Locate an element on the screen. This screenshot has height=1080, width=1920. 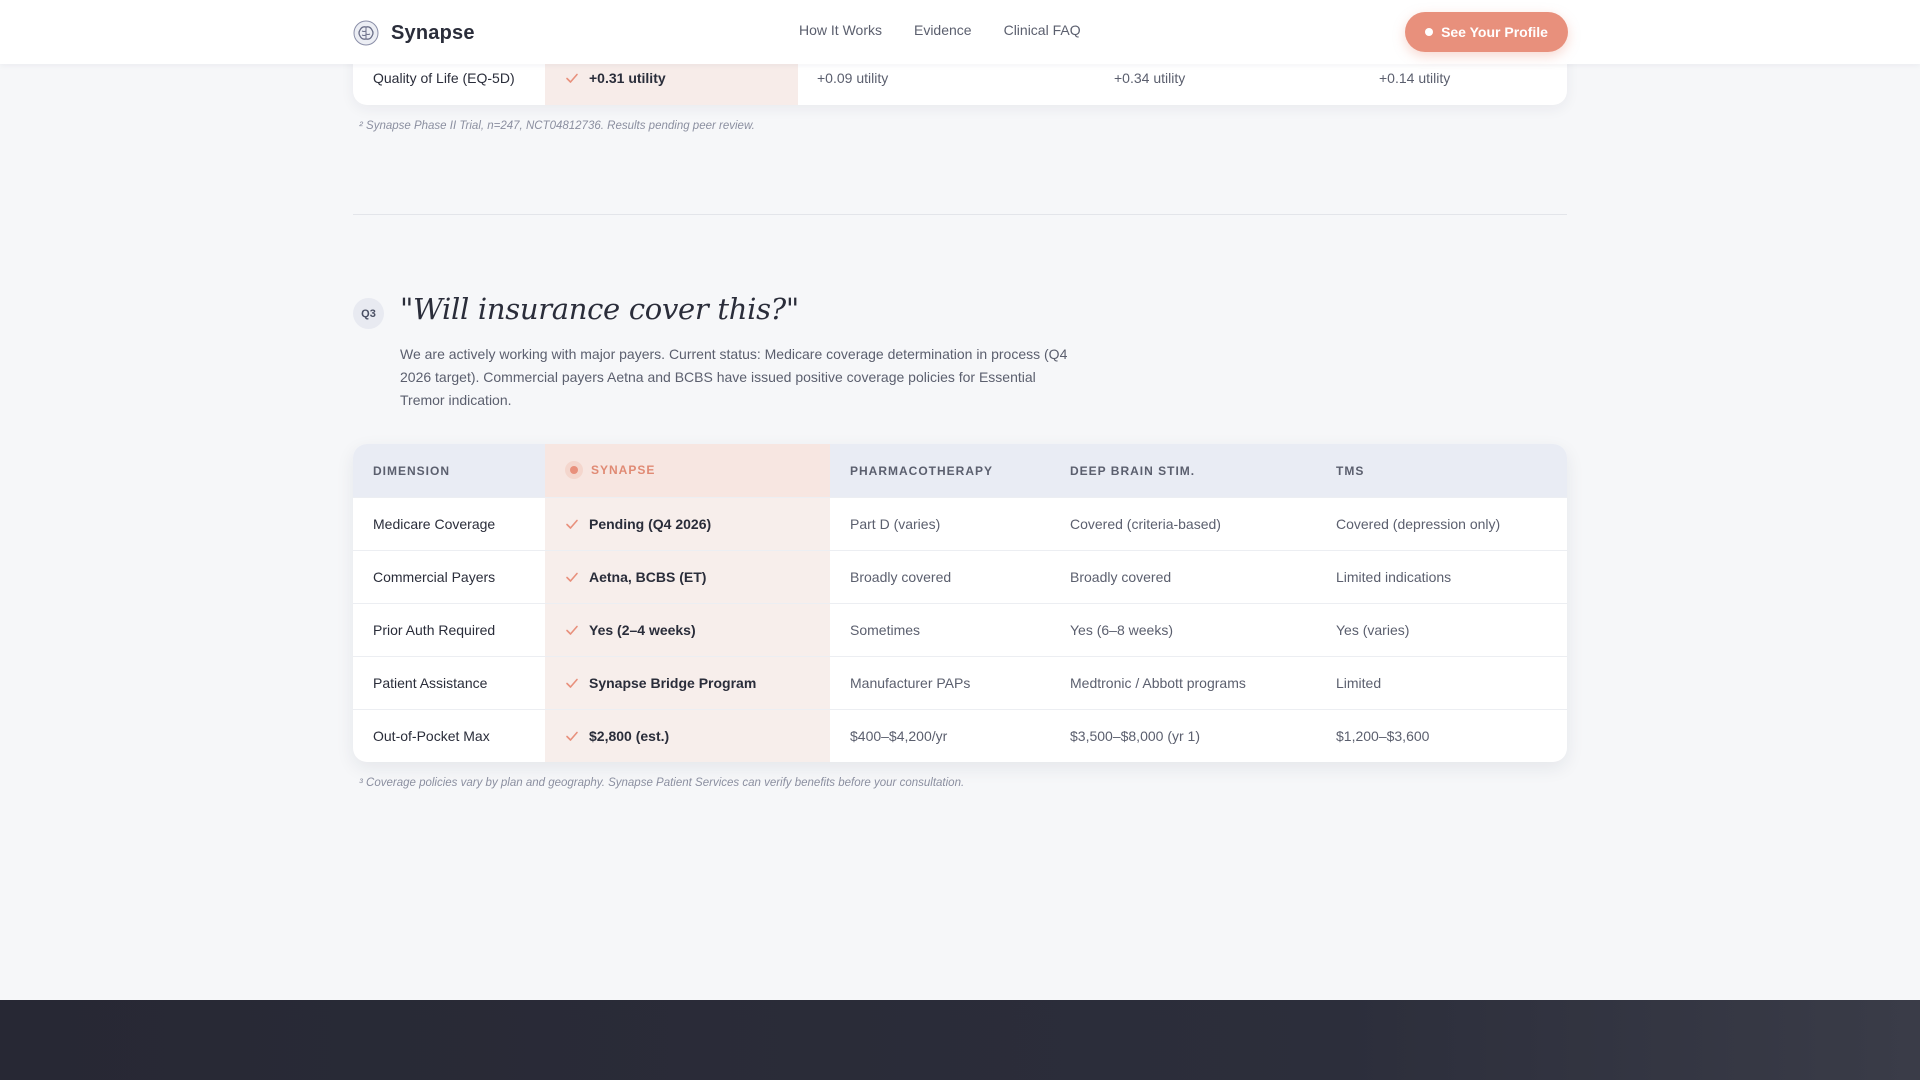
cell-dimension: Quality of Life (EQ-5D) is located at coordinates (444, 78).